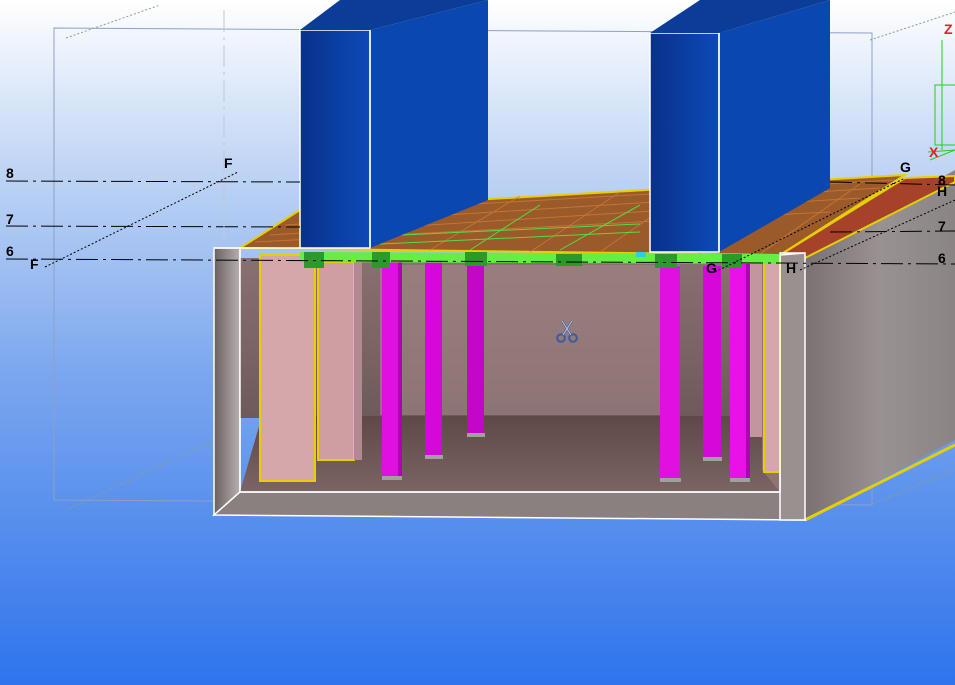  I want to click on axis-x-label: X, so click(934, 152).